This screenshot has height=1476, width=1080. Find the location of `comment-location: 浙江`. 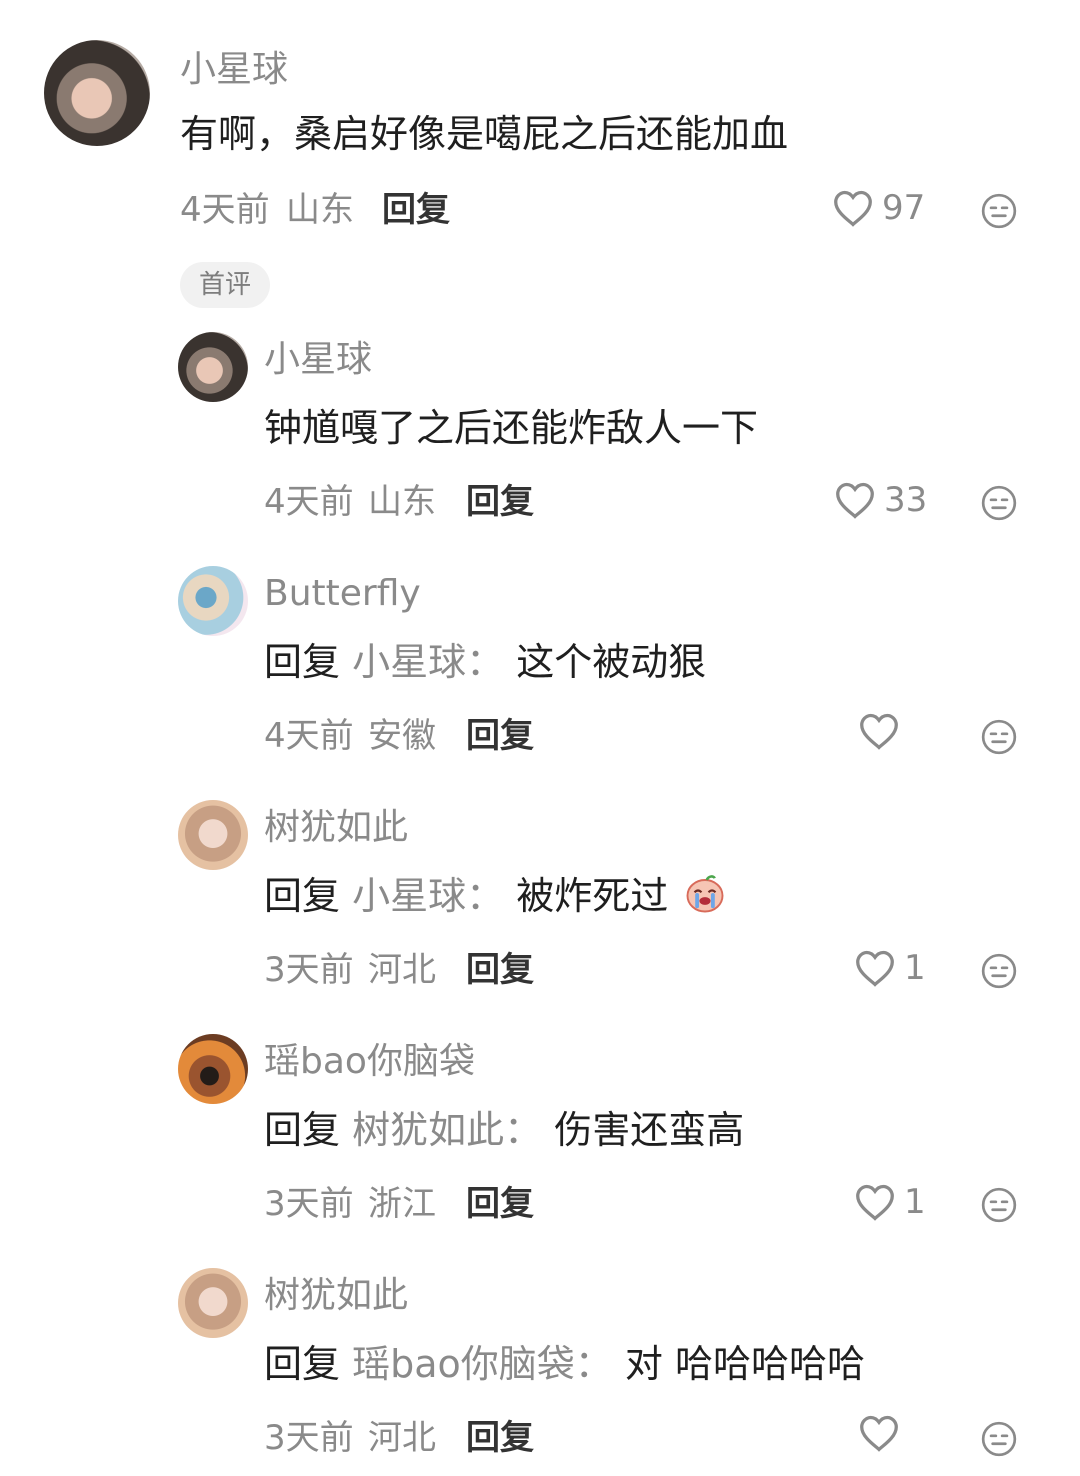

comment-location: 浙江 is located at coordinates (402, 1204).